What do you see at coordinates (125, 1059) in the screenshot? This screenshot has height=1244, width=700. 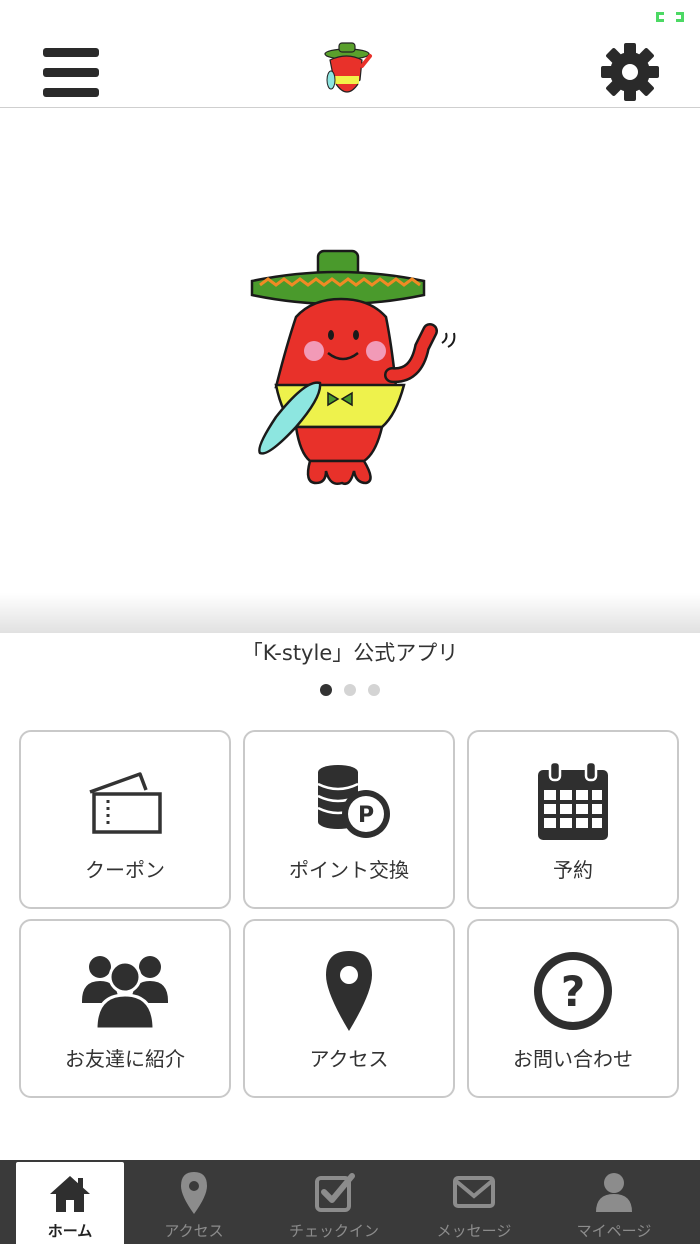 I see `refer-friend-label: お友達に紹介` at bounding box center [125, 1059].